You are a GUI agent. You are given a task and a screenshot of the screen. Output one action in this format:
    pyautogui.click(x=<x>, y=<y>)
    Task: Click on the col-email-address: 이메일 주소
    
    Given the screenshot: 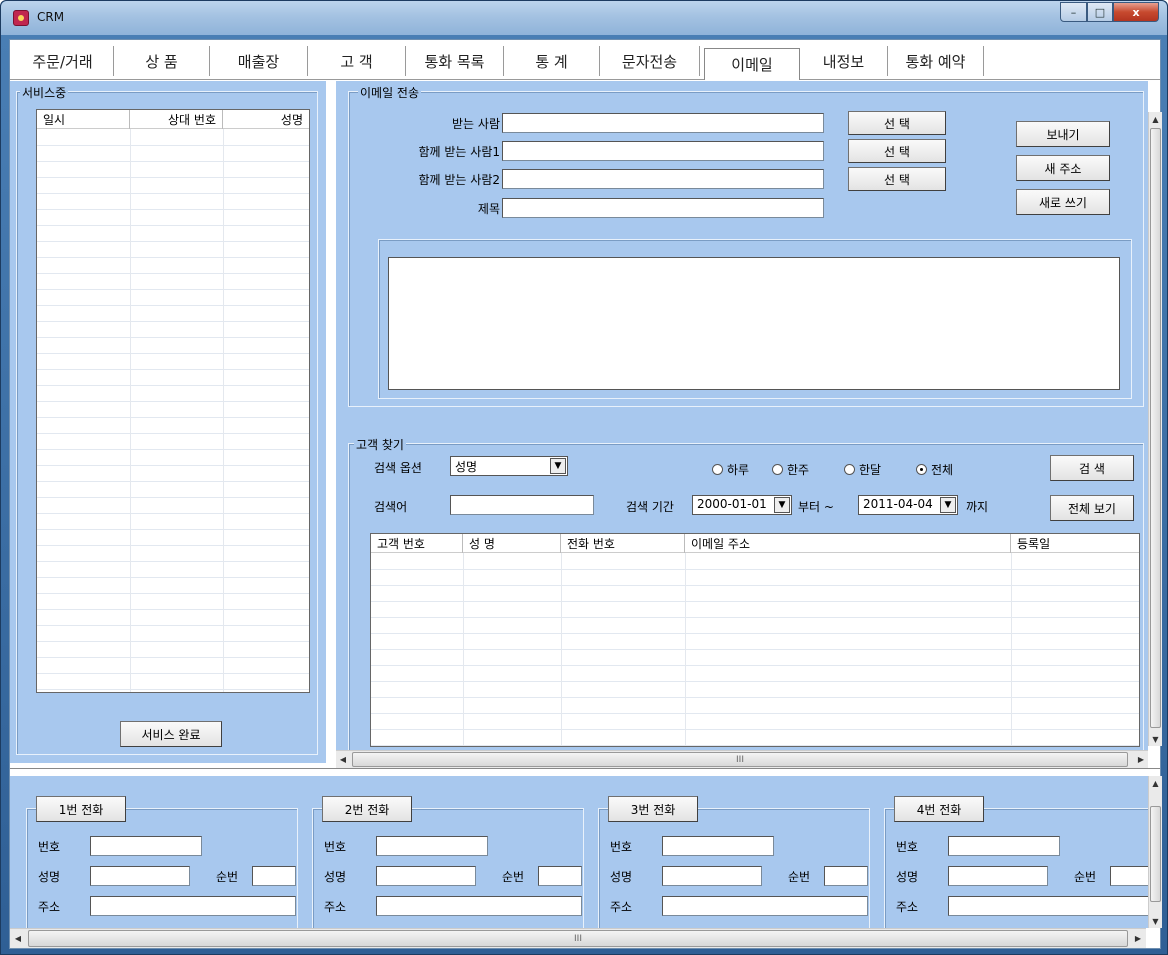 What is the action you would take?
    pyautogui.click(x=848, y=543)
    